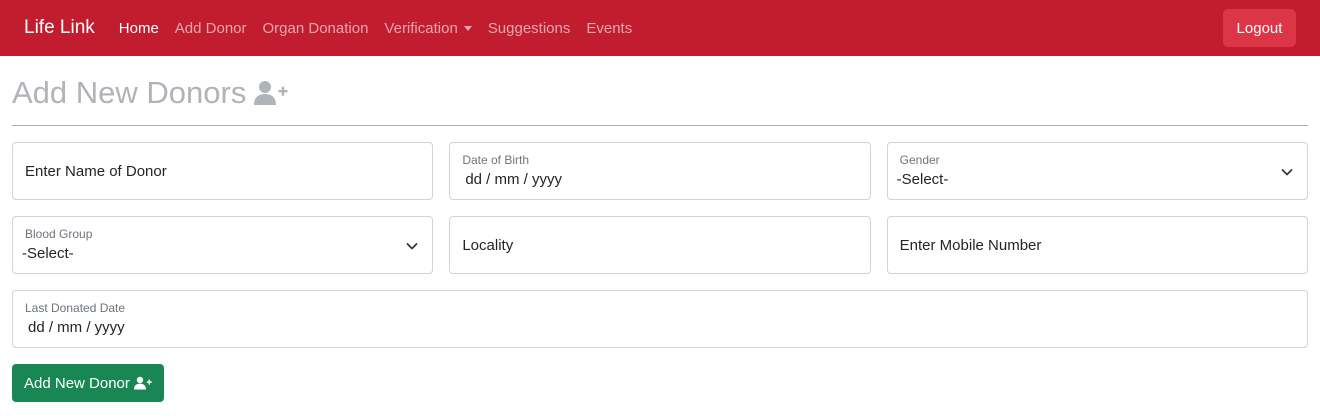 Image resolution: width=1320 pixels, height=419 pixels. Describe the element at coordinates (1097, 171) in the screenshot. I see `gender-select: Gender -Select-` at that location.